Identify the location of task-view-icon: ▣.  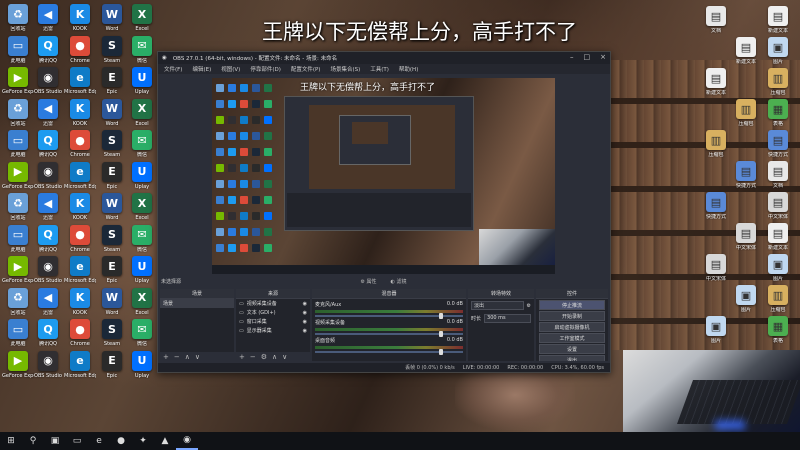
(55, 441).